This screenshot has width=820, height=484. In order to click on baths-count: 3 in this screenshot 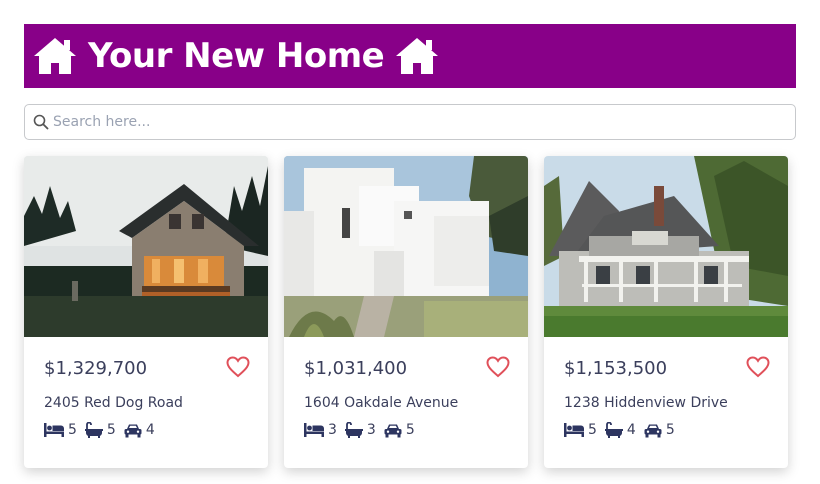, I will do `click(371, 430)`.